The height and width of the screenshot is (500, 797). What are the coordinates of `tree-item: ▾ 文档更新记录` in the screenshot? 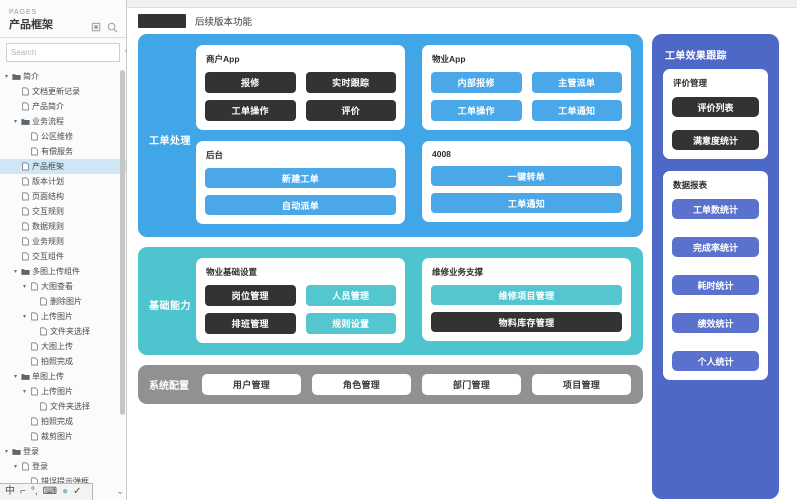 It's located at (63, 91).